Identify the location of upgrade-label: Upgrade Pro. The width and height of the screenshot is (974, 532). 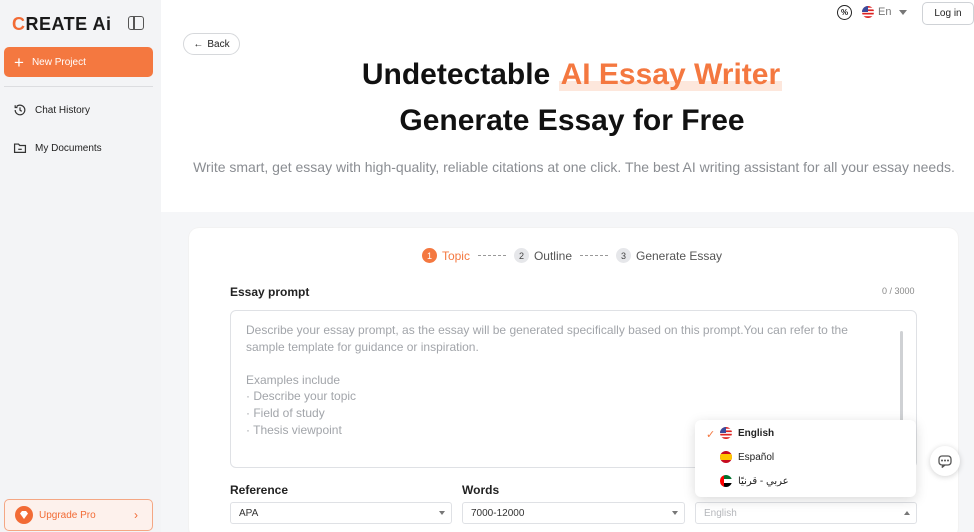
(67, 515).